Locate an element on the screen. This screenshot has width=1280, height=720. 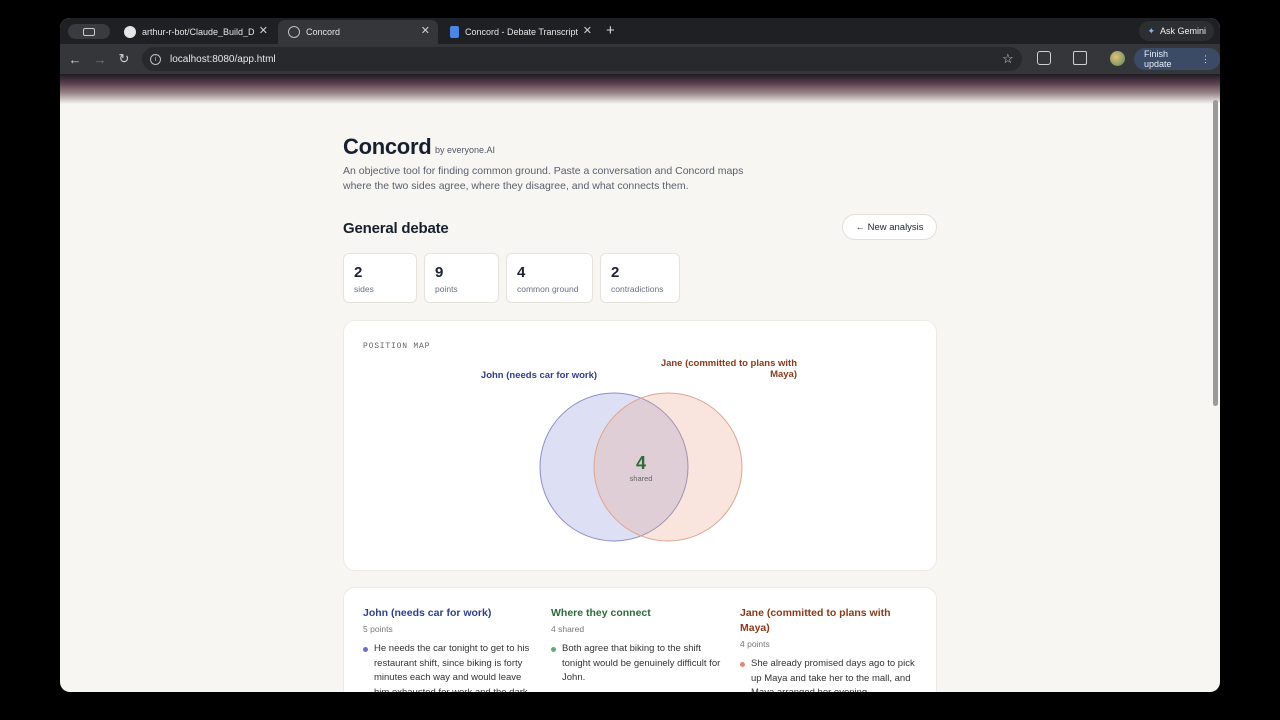
profile-avatar is located at coordinates (1117, 58).